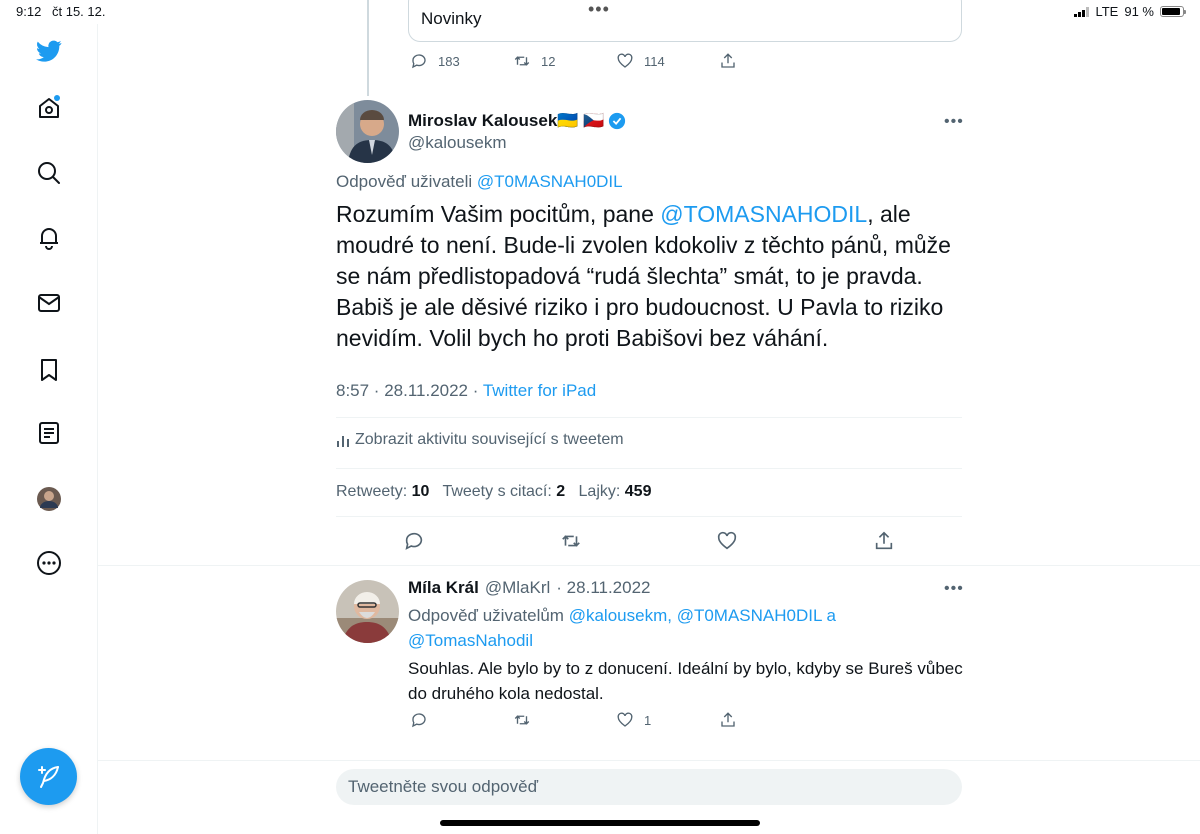 Image resolution: width=1200 pixels, height=834 pixels. I want to click on thread-connector-line, so click(368, 48).